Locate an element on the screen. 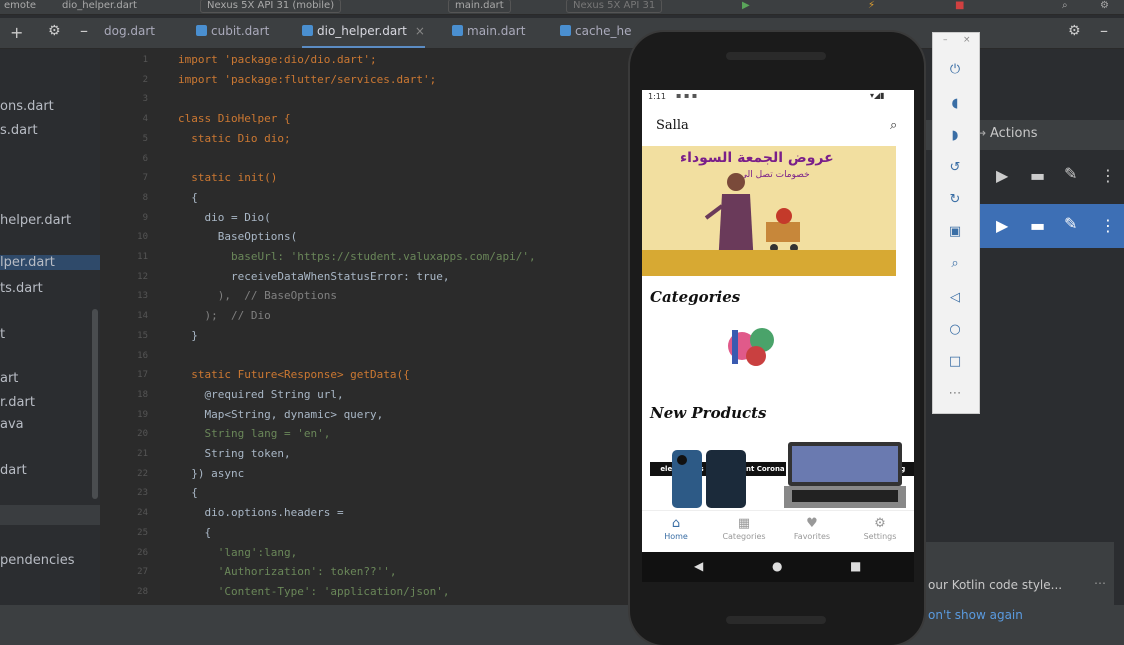  code-line: }) async is located at coordinates (211, 473).